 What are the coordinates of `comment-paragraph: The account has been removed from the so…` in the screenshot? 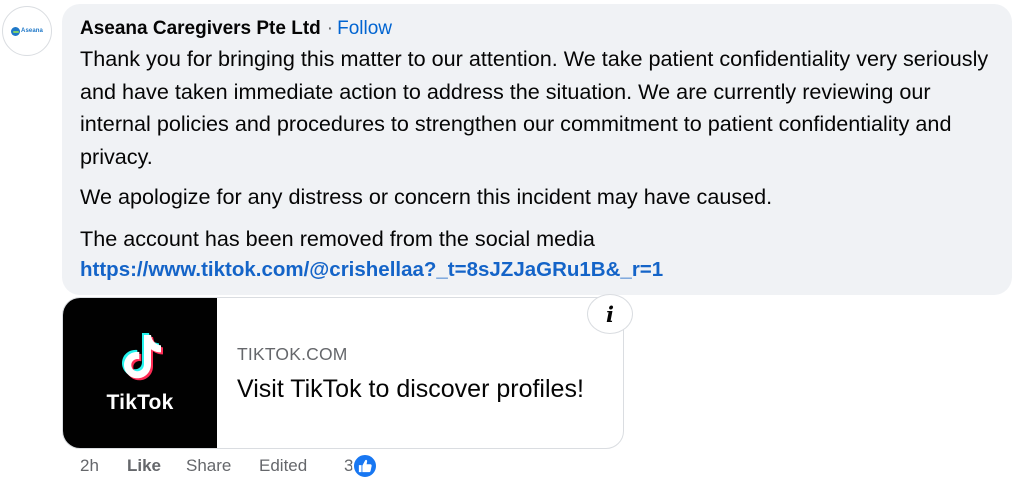 It's located at (337, 238).